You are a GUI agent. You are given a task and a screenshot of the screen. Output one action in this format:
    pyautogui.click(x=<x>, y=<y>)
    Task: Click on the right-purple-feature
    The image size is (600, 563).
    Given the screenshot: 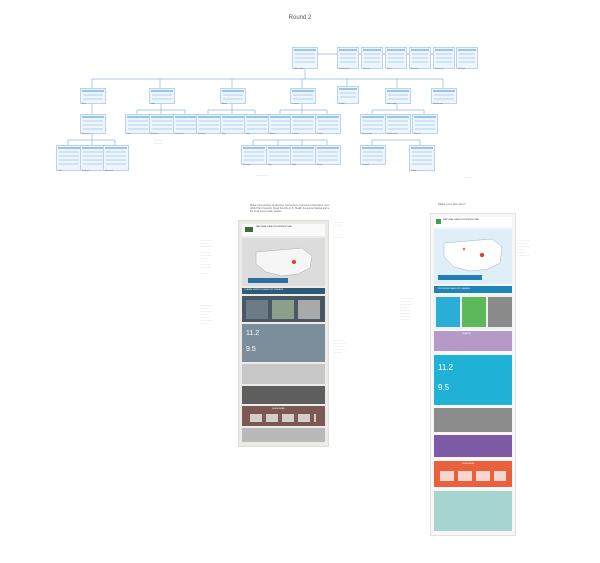 What is the action you would take?
    pyautogui.click(x=473, y=446)
    